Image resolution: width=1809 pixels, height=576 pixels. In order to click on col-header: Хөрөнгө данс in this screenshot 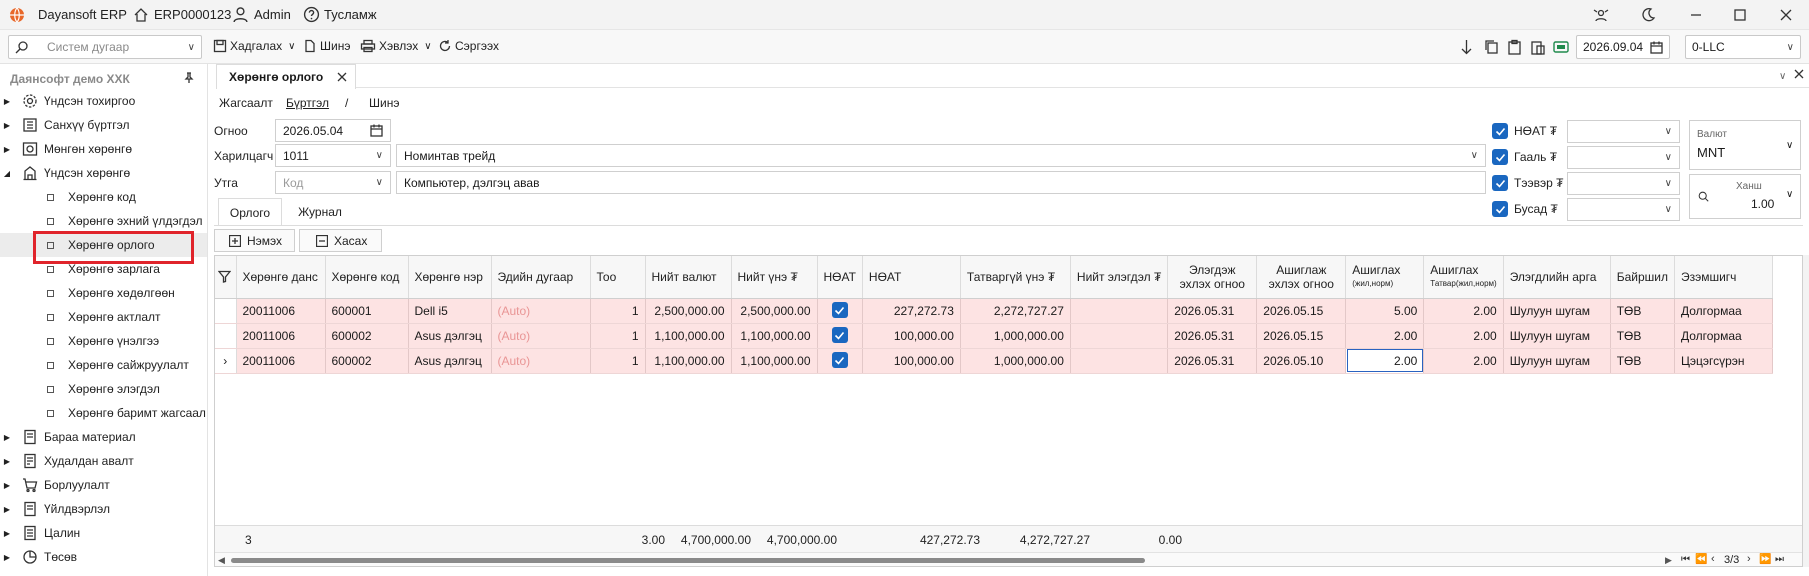, I will do `click(281, 277)`.